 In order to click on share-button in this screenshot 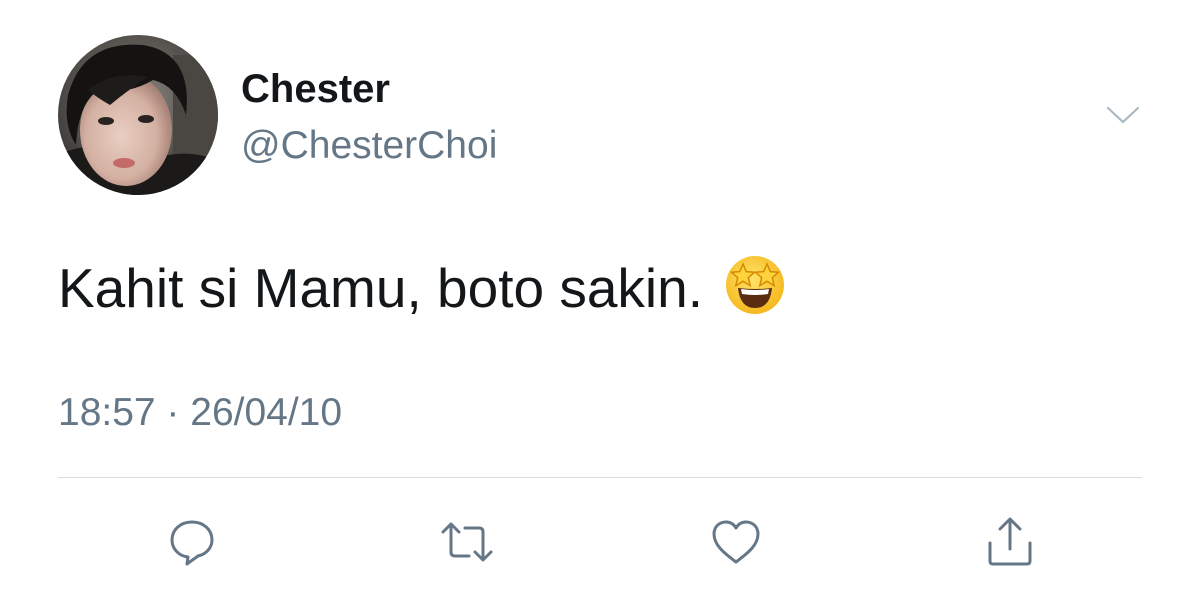, I will do `click(1010, 542)`.